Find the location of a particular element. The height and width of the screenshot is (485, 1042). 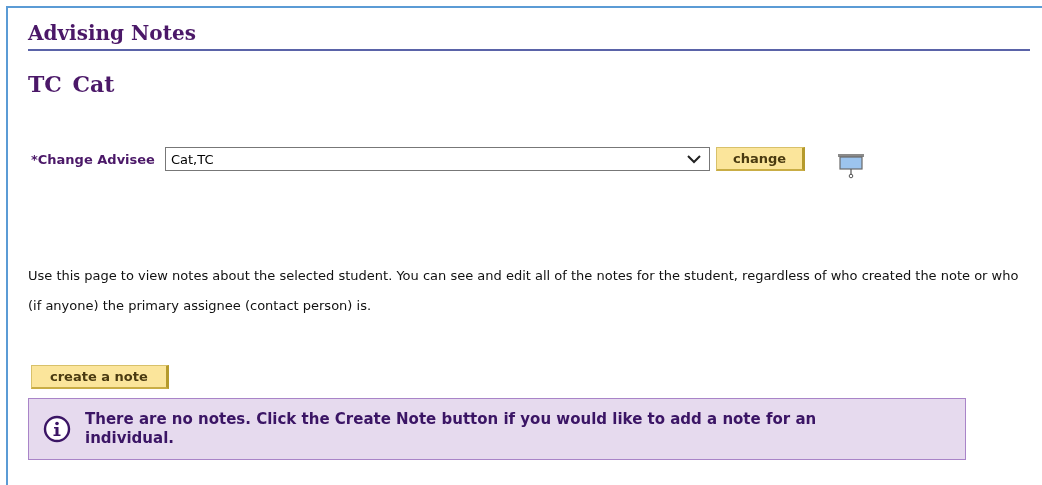

advisee-dropdown: Cat,TC is located at coordinates (437, 159).